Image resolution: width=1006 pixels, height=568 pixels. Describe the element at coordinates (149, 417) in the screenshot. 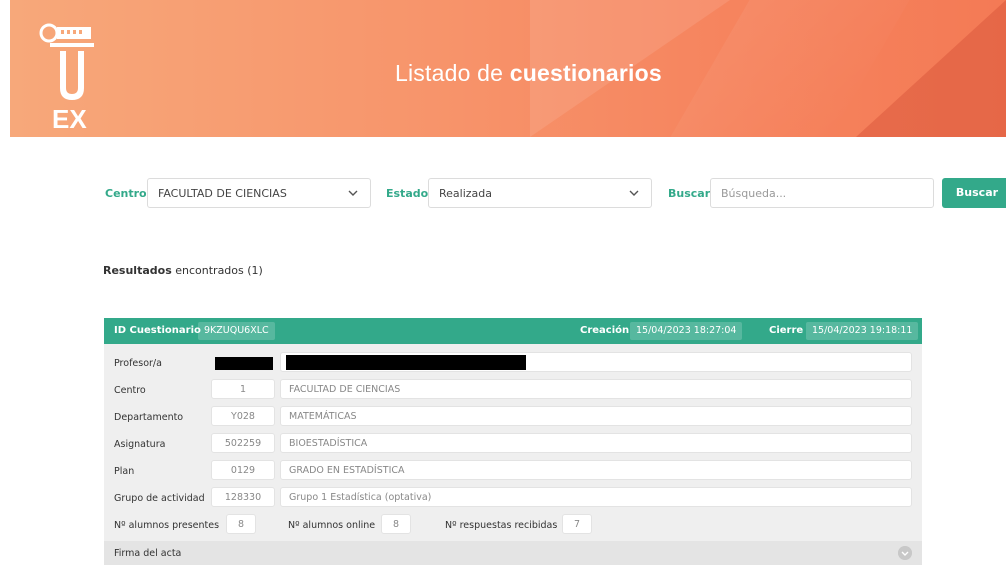

I see `row-label: Departamento` at that location.